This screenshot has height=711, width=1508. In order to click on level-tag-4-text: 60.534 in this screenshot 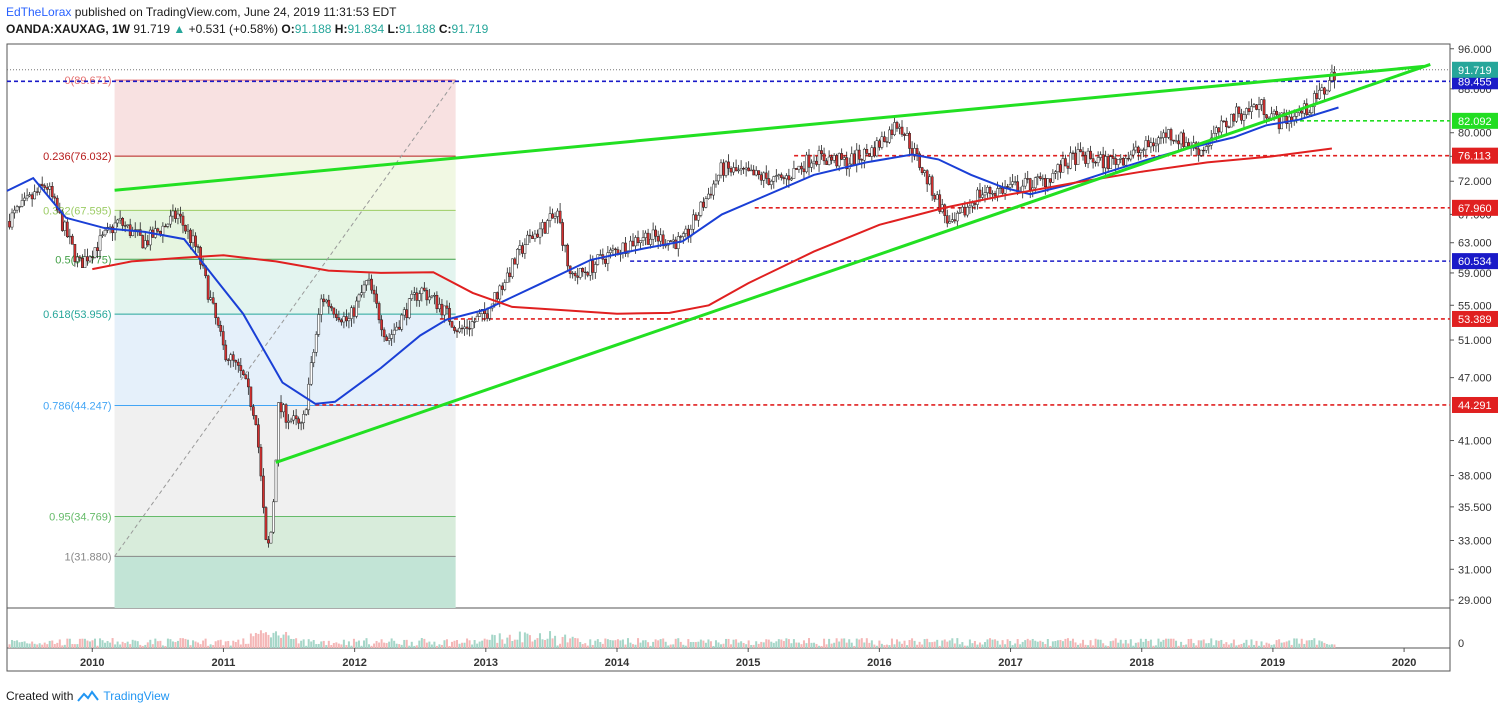, I will do `click(1475, 262)`.